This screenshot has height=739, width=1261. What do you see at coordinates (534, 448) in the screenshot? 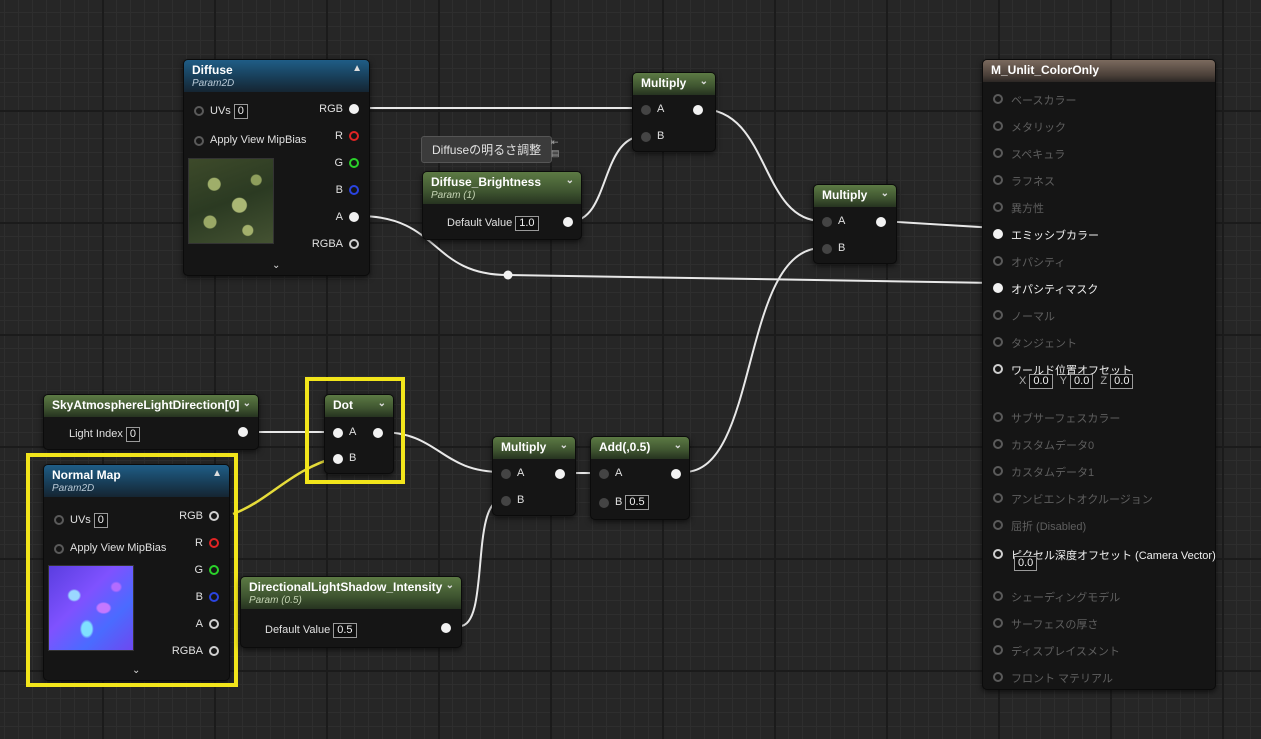
I see `multiply-low-header: Multiply ⌄` at bounding box center [534, 448].